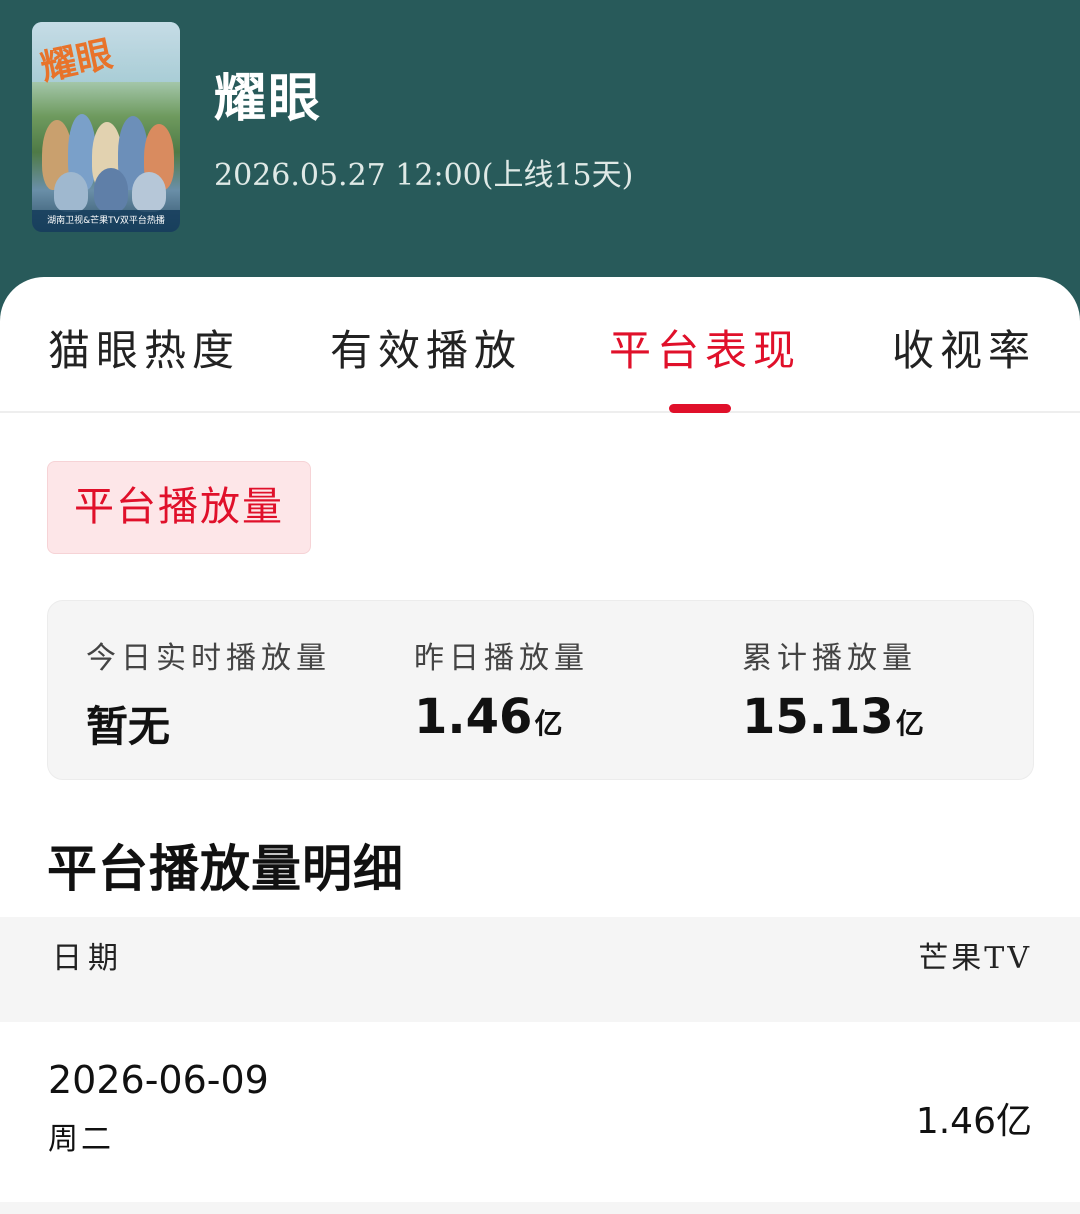 This screenshot has height=1214, width=1080. Describe the element at coordinates (128, 726) in the screenshot. I see `stat-today-value: 暂无` at that location.